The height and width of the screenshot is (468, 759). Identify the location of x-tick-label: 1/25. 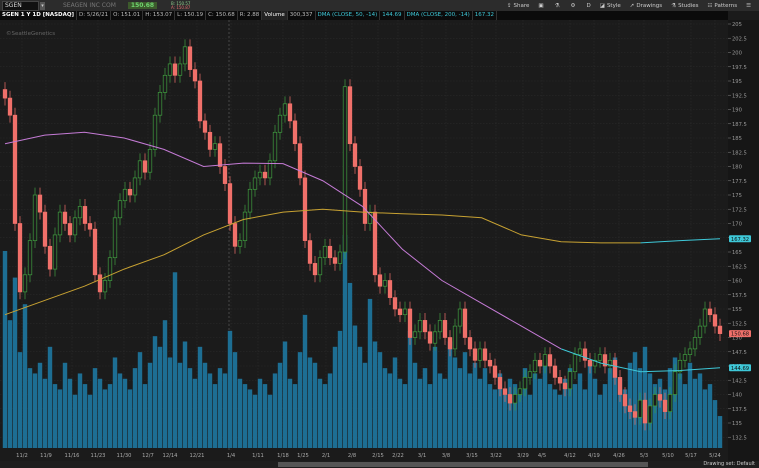
(303, 456).